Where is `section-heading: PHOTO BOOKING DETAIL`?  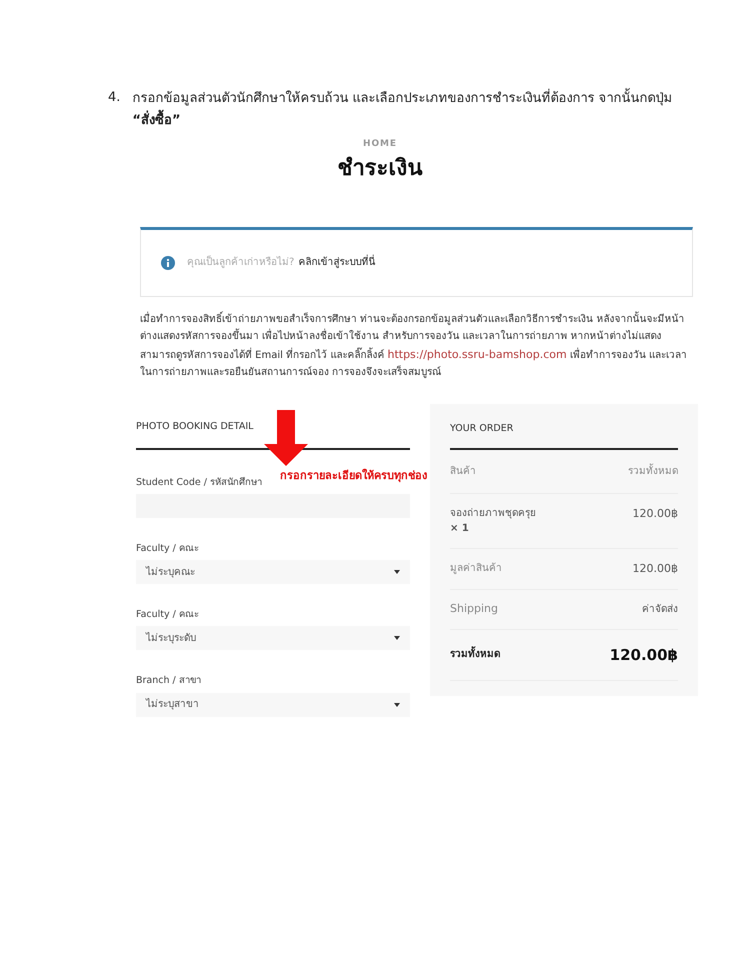
section-heading: PHOTO BOOKING DETAIL is located at coordinates (195, 427).